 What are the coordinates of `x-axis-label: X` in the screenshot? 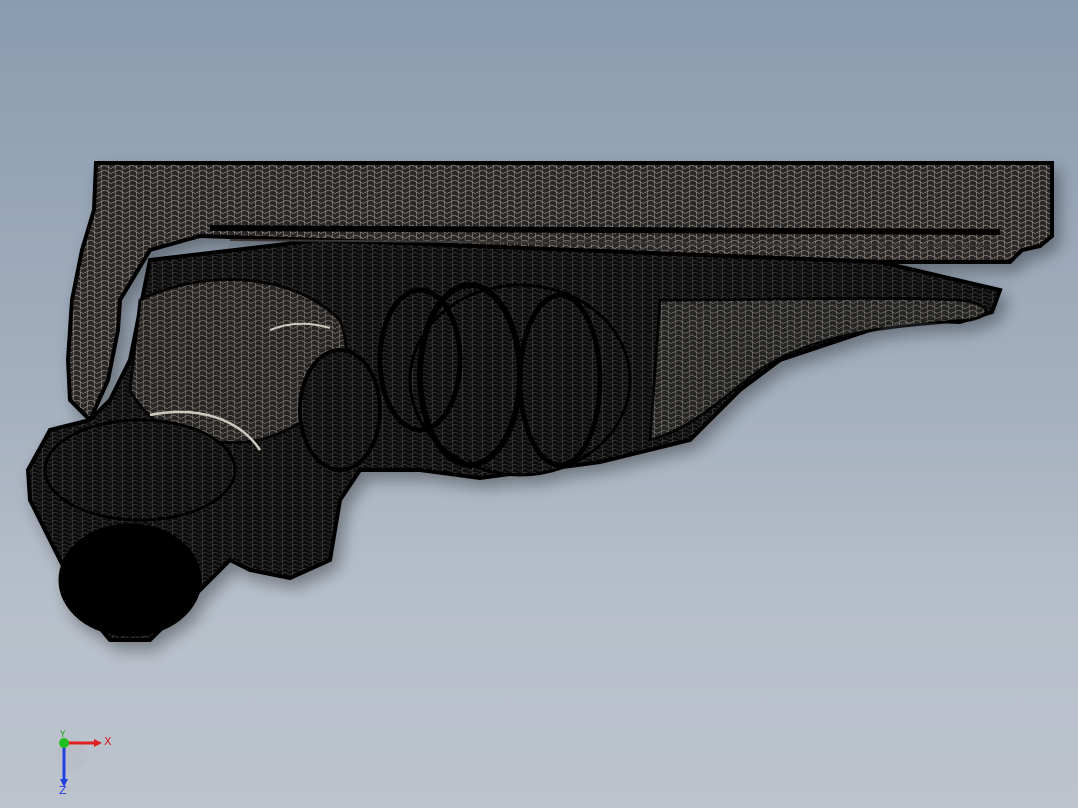 It's located at (108, 741).